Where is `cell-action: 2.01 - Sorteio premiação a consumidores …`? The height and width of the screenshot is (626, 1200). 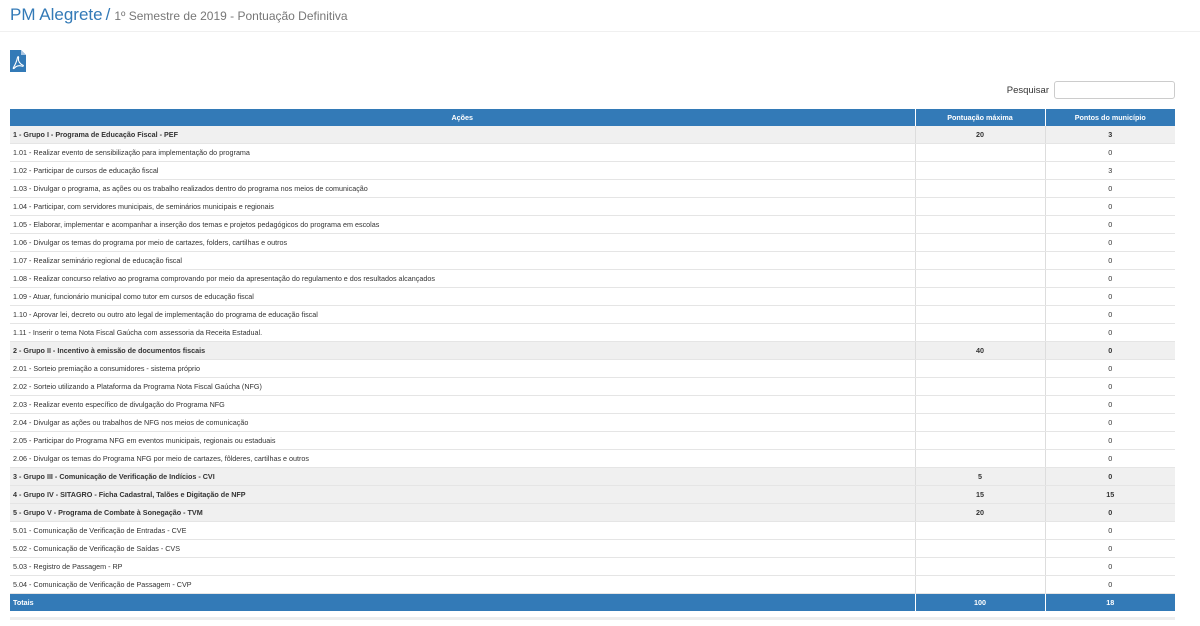 cell-action: 2.01 - Sorteio premiação a consumidores … is located at coordinates (463, 368).